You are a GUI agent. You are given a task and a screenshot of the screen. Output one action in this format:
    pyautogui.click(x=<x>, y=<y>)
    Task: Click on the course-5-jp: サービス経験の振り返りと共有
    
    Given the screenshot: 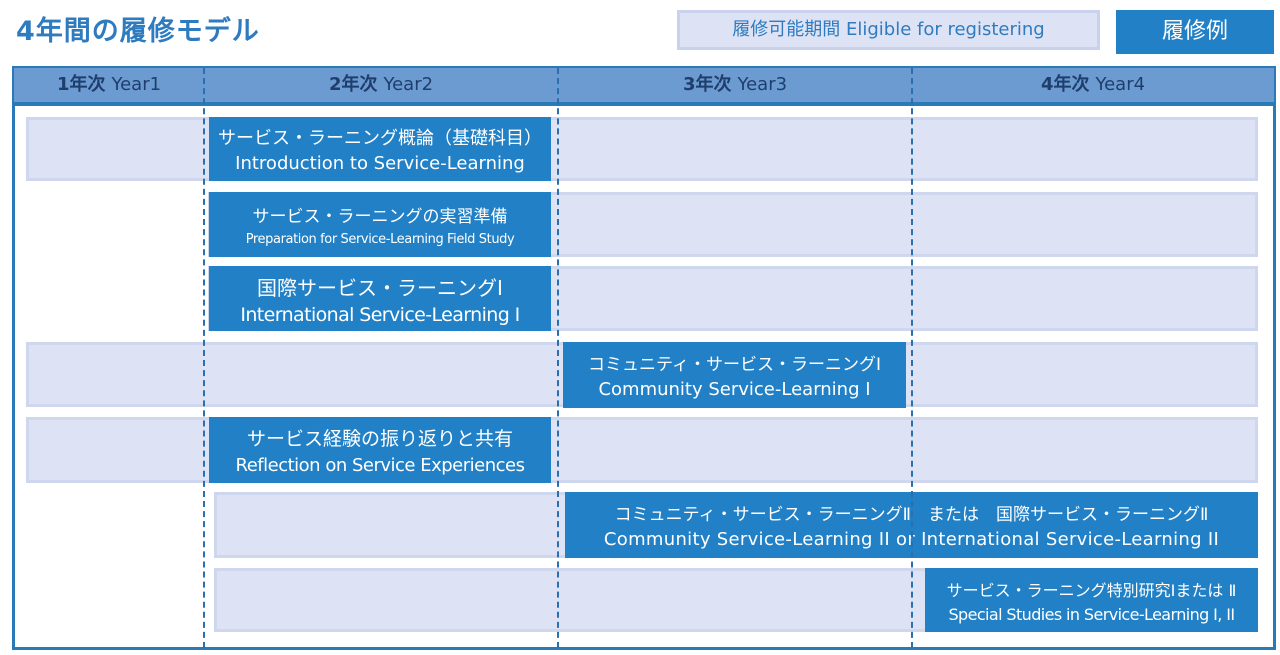 What is the action you would take?
    pyautogui.click(x=379, y=439)
    